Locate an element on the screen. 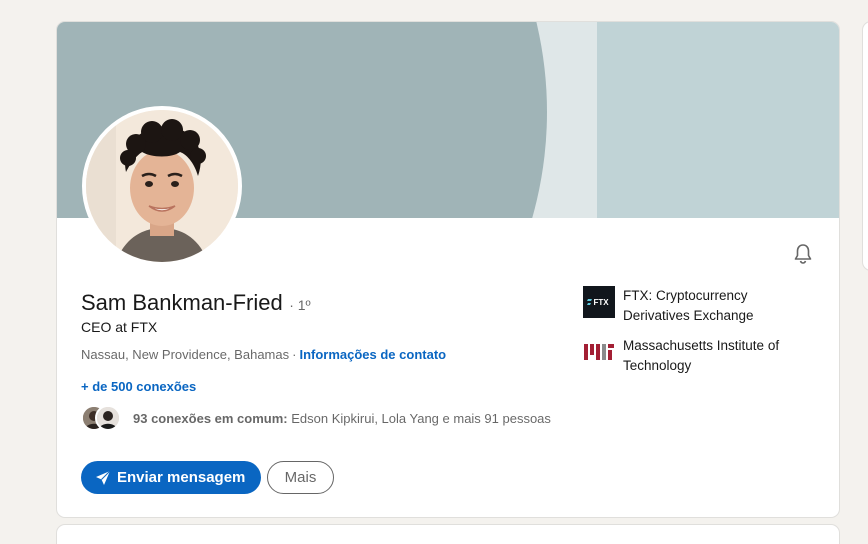  connection-degree: · 1º is located at coordinates (300, 305).